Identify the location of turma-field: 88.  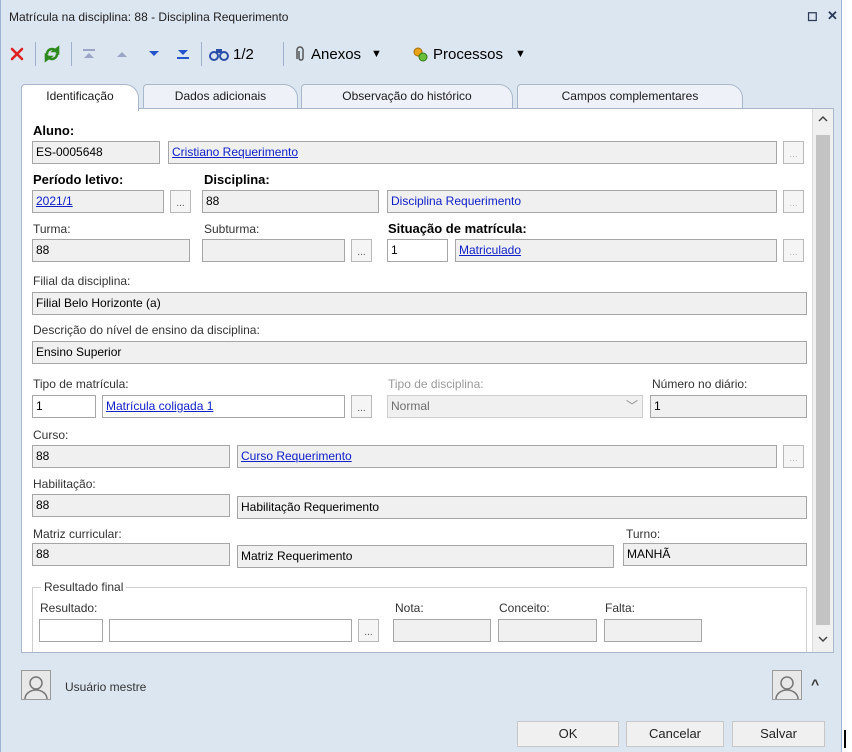
(111, 250).